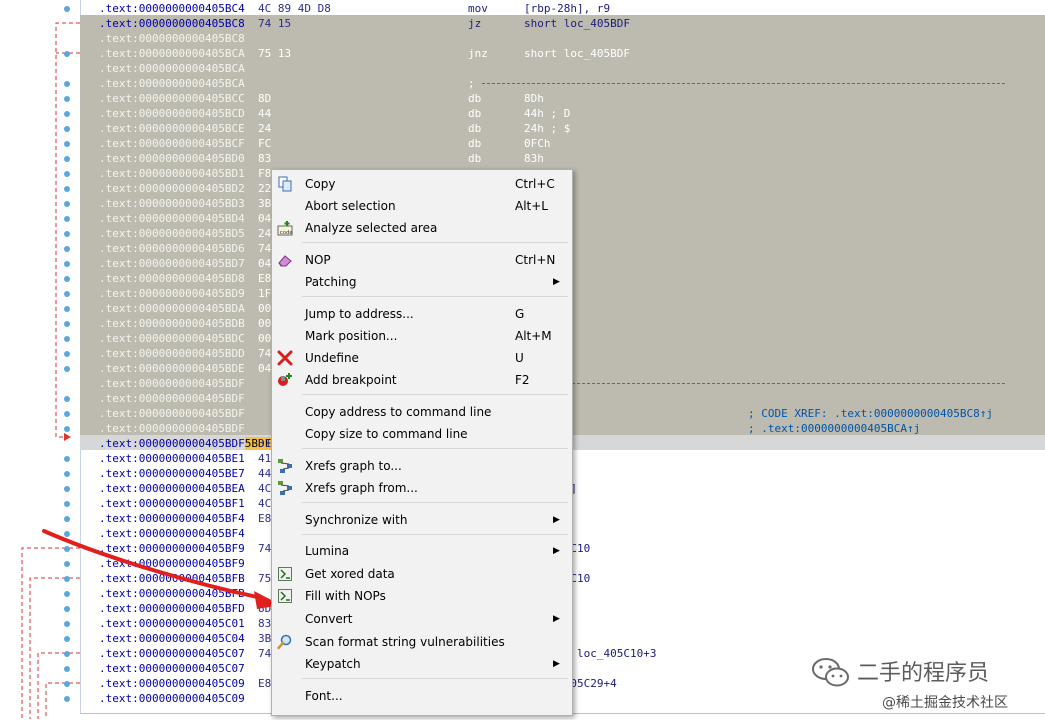 The height and width of the screenshot is (720, 1045). I want to click on menu-item-label: Copy address to command line, so click(398, 412).